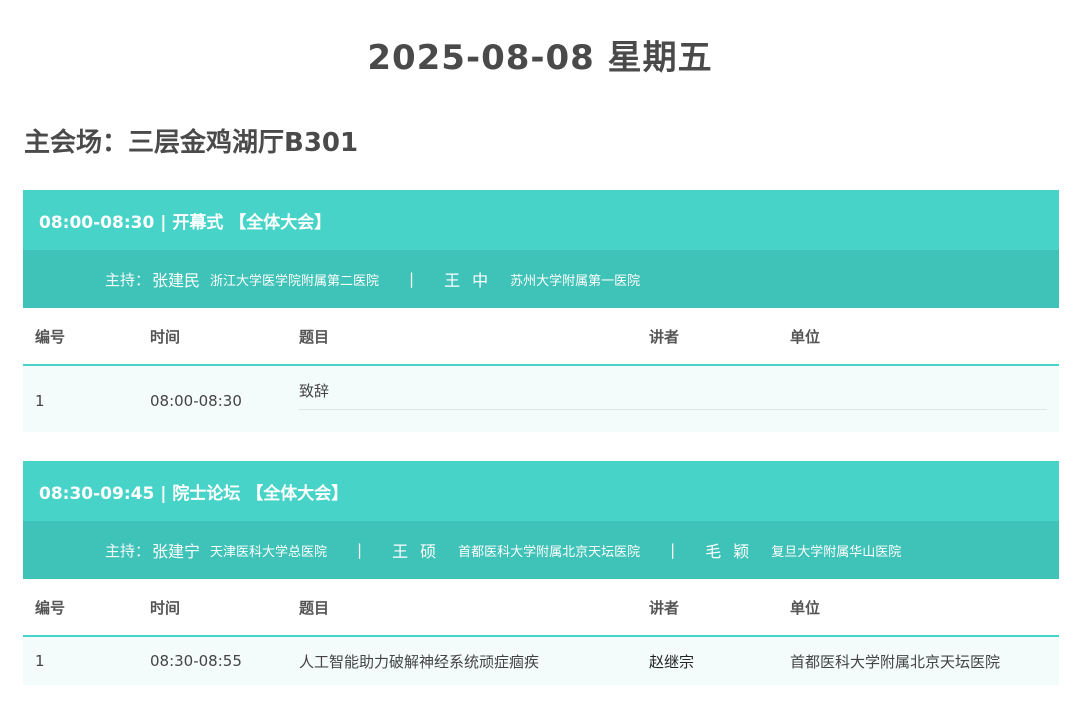 The height and width of the screenshot is (720, 1080). Describe the element at coordinates (196, 661) in the screenshot. I see `row-time: 08:30-08:55` at that location.